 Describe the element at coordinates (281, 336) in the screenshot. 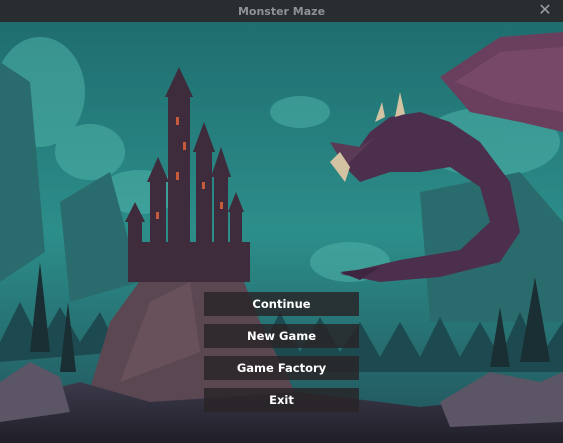

I see `new-game-button: New Game` at that location.